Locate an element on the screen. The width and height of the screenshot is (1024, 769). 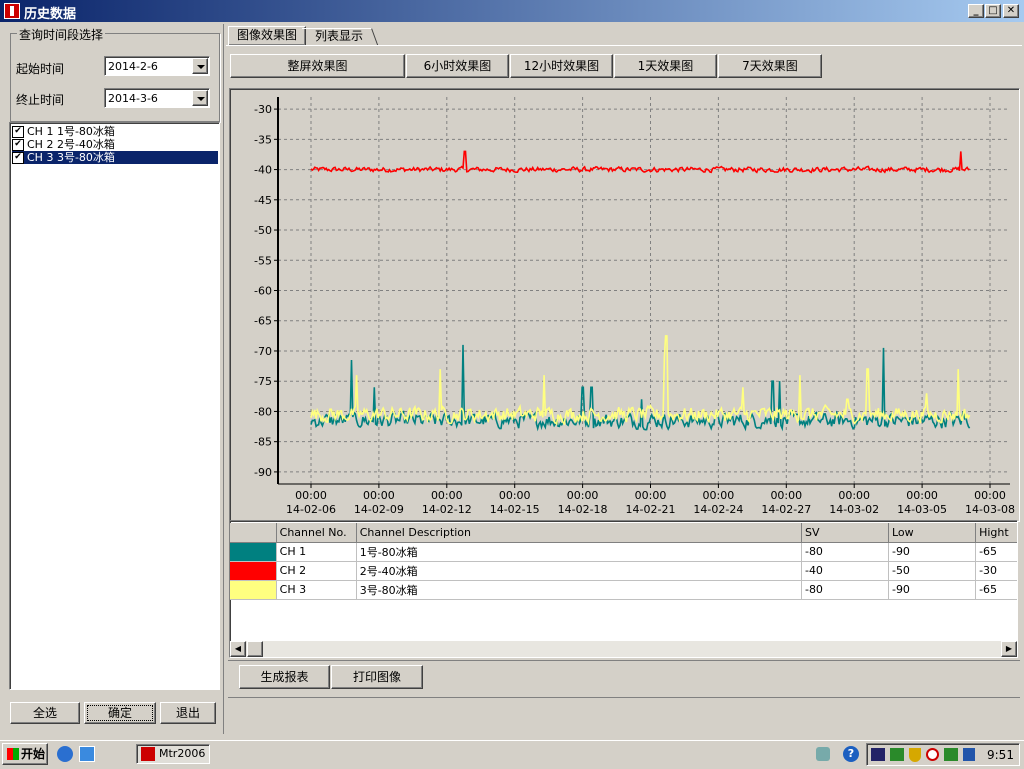
x-tick-label-date: 14-02-15 is located at coordinates (515, 509).